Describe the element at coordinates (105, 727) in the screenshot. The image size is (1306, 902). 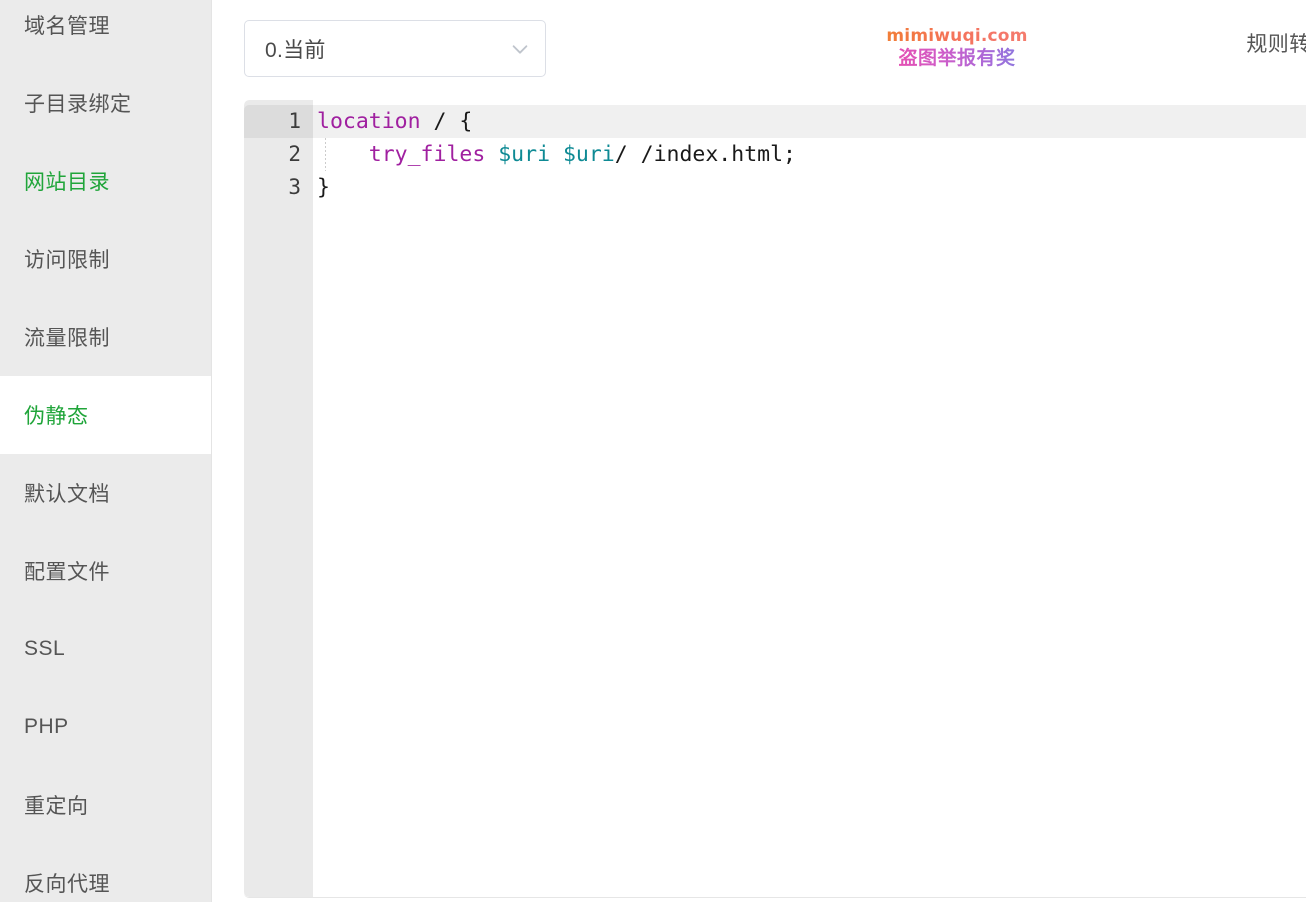
I see `sidebar-item-10: PHP` at that location.